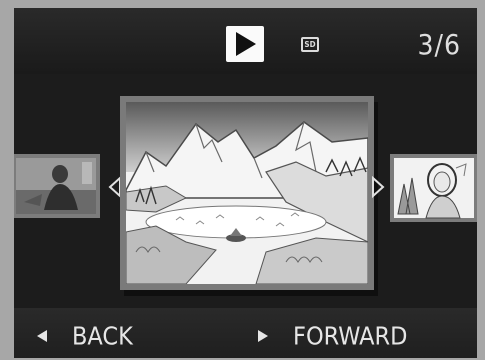  Describe the element at coordinates (102, 336) in the screenshot. I see `back-label: BACK` at that location.